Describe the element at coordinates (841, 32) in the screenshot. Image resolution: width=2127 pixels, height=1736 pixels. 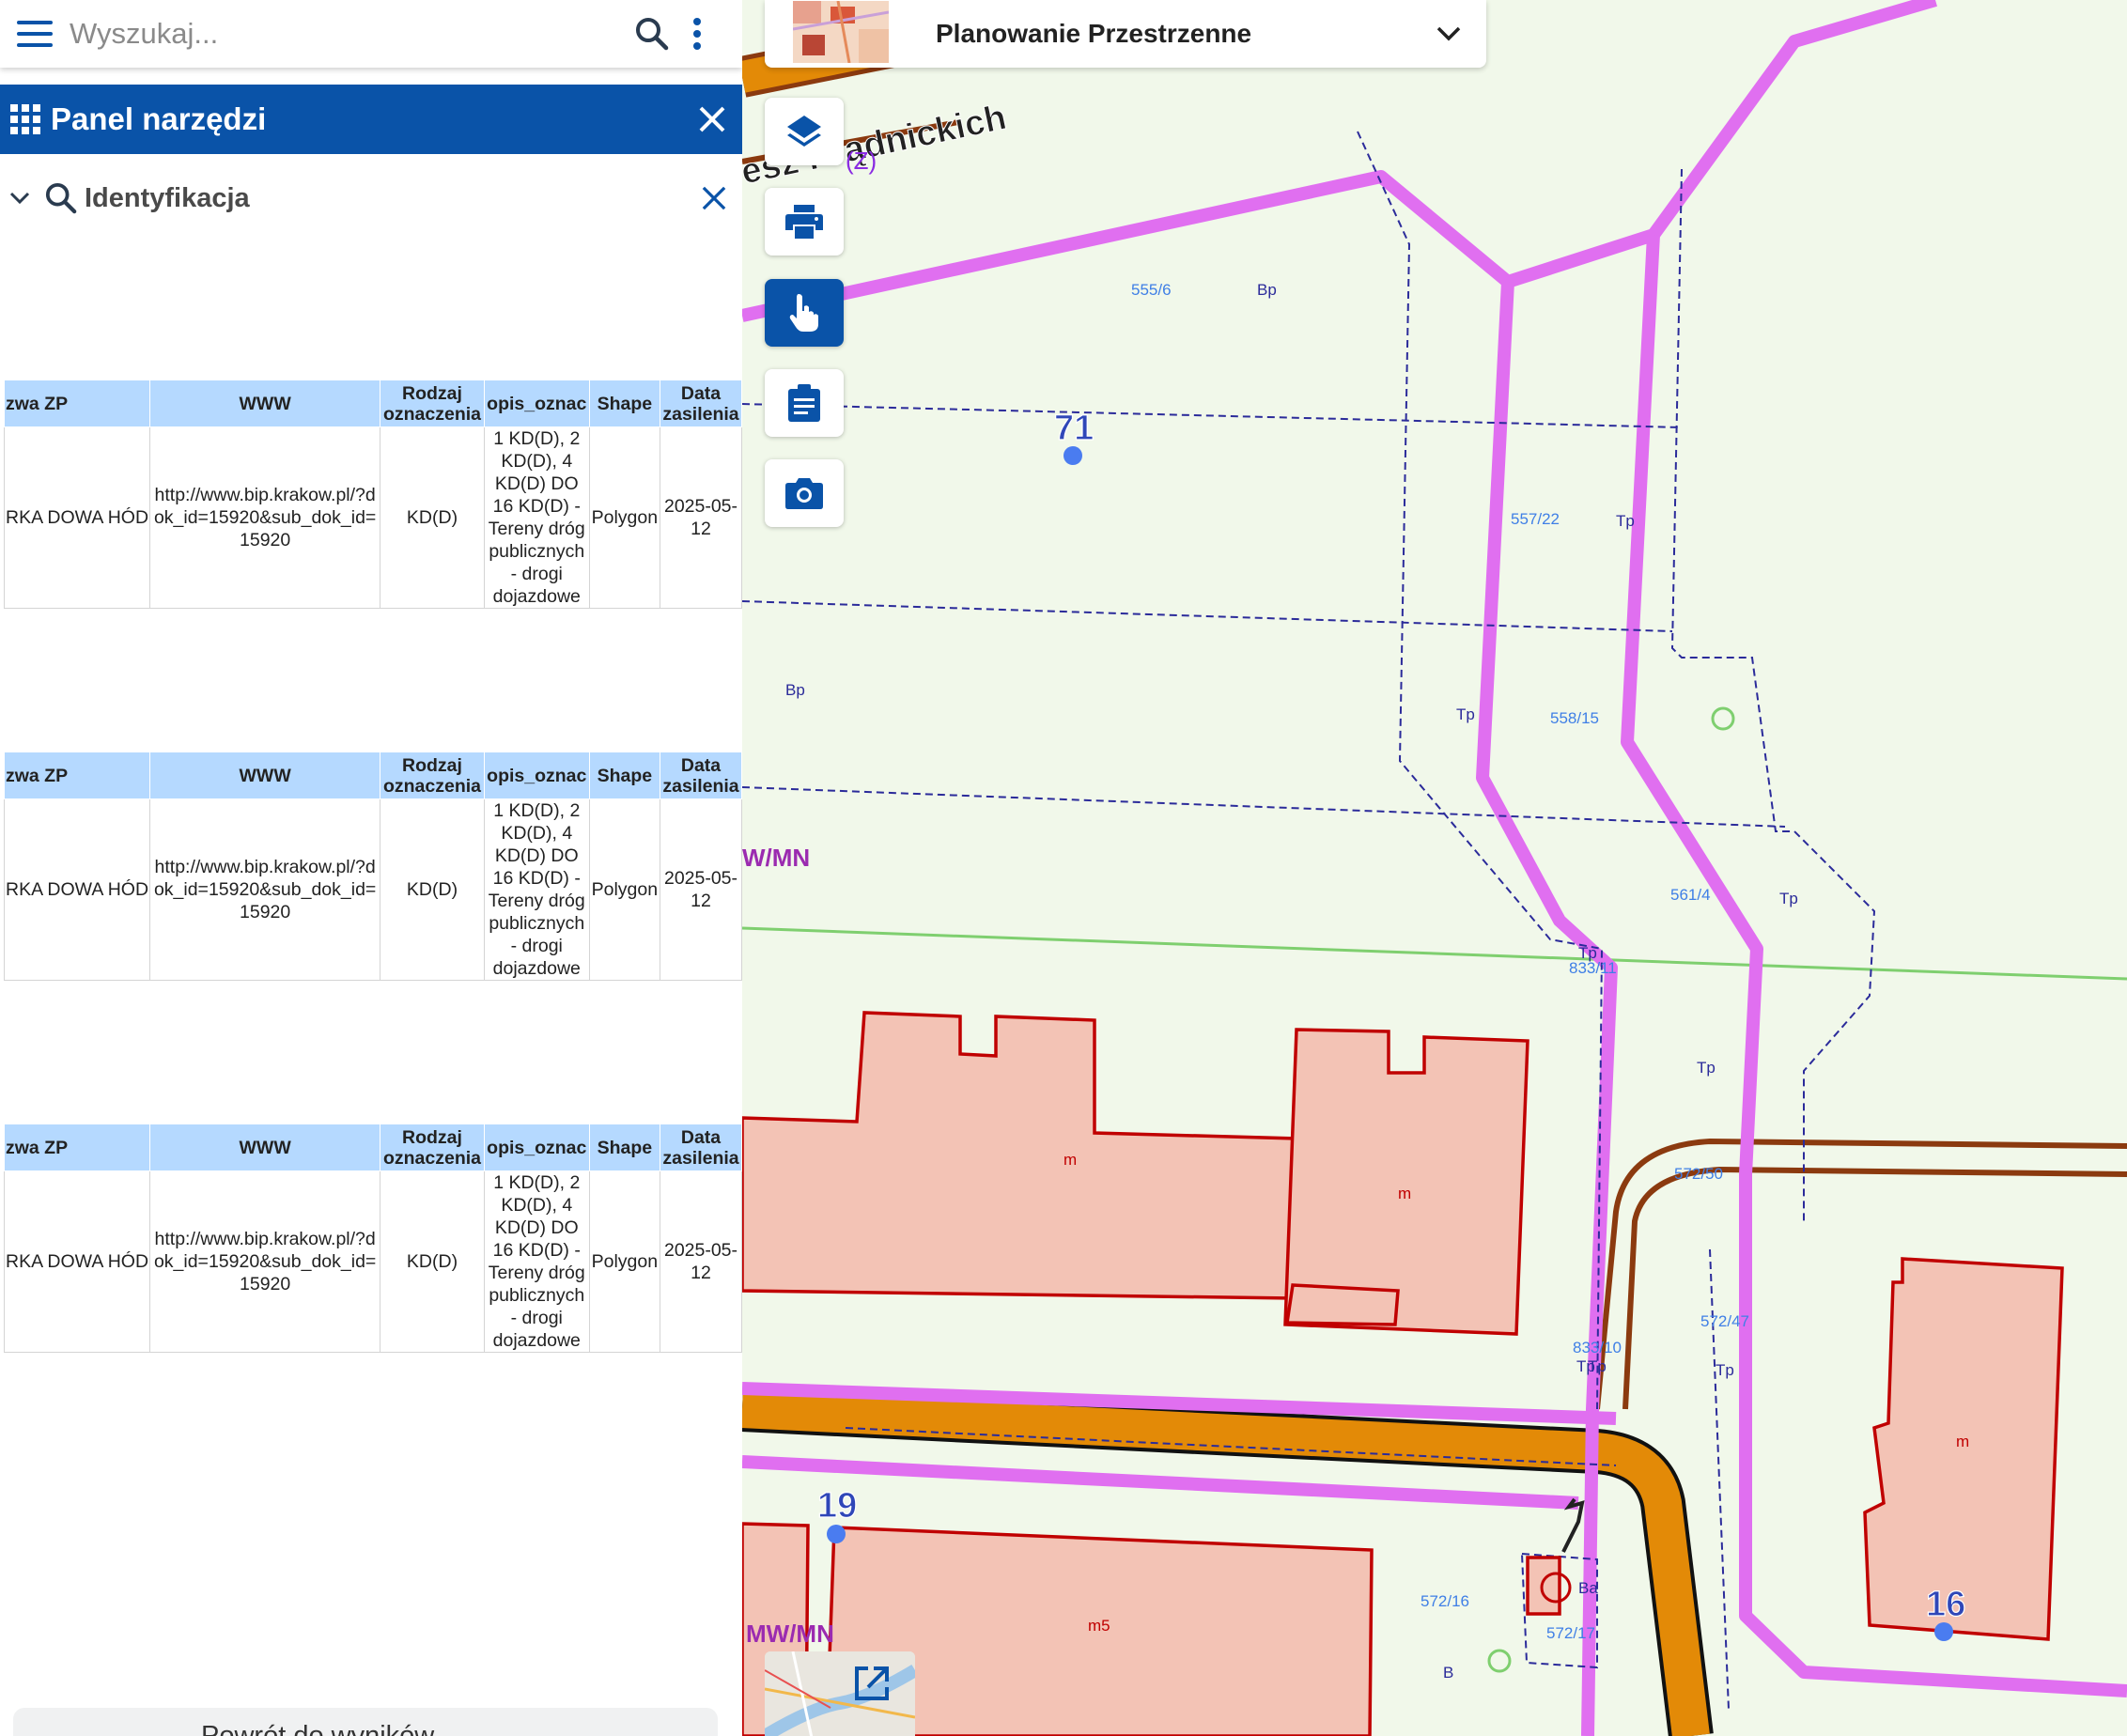
I see `theme-thumbnail` at that location.